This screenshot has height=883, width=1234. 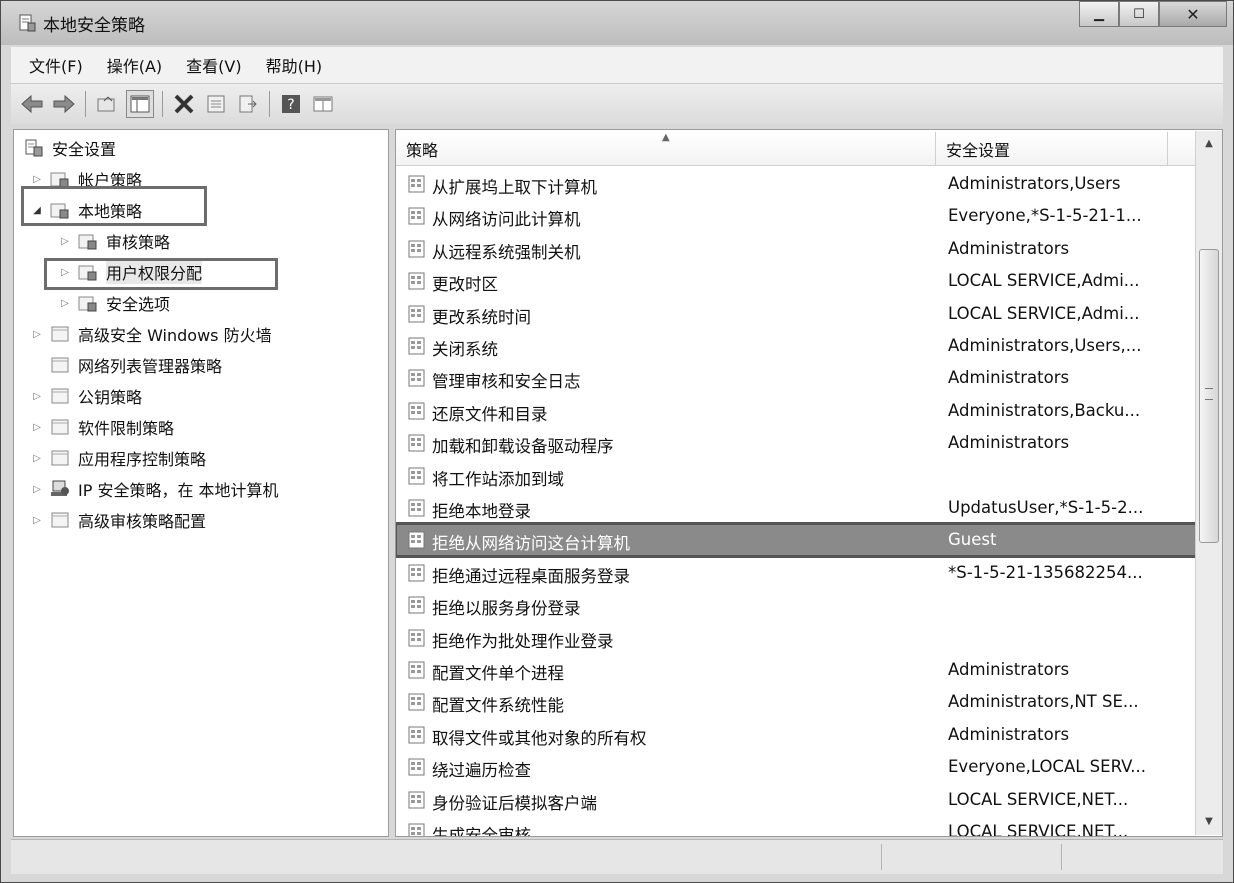 What do you see at coordinates (796, 249) in the screenshot?
I see `policy-row: 从远程系统强制关机 Administrators` at bounding box center [796, 249].